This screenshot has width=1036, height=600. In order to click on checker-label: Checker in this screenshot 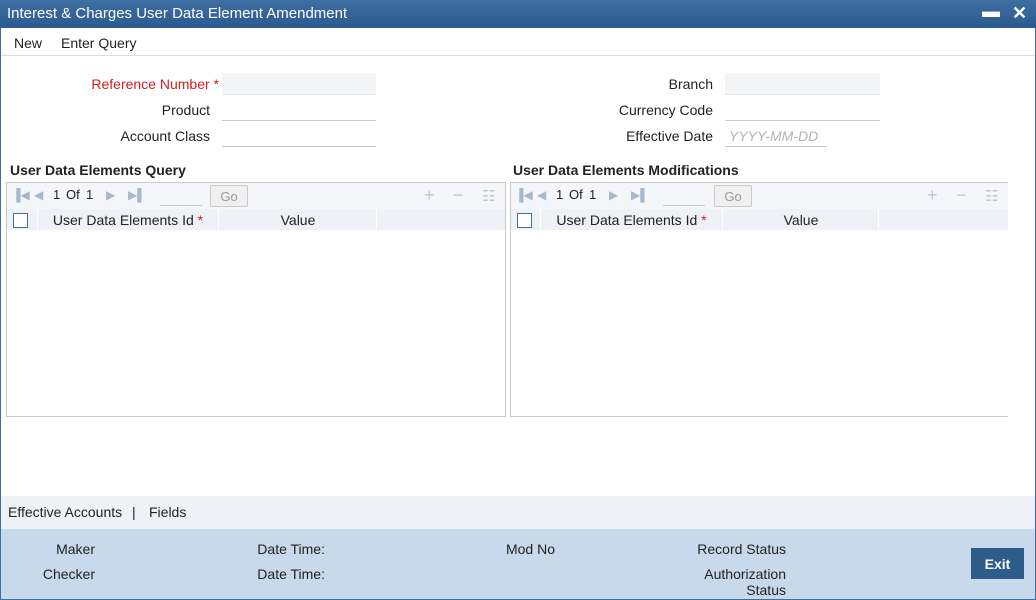, I will do `click(68, 574)`.